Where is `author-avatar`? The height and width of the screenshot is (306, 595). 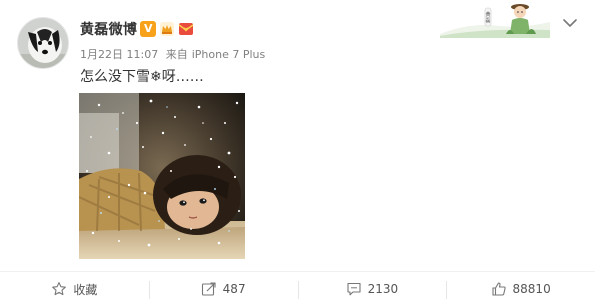
author-avatar is located at coordinates (43, 43).